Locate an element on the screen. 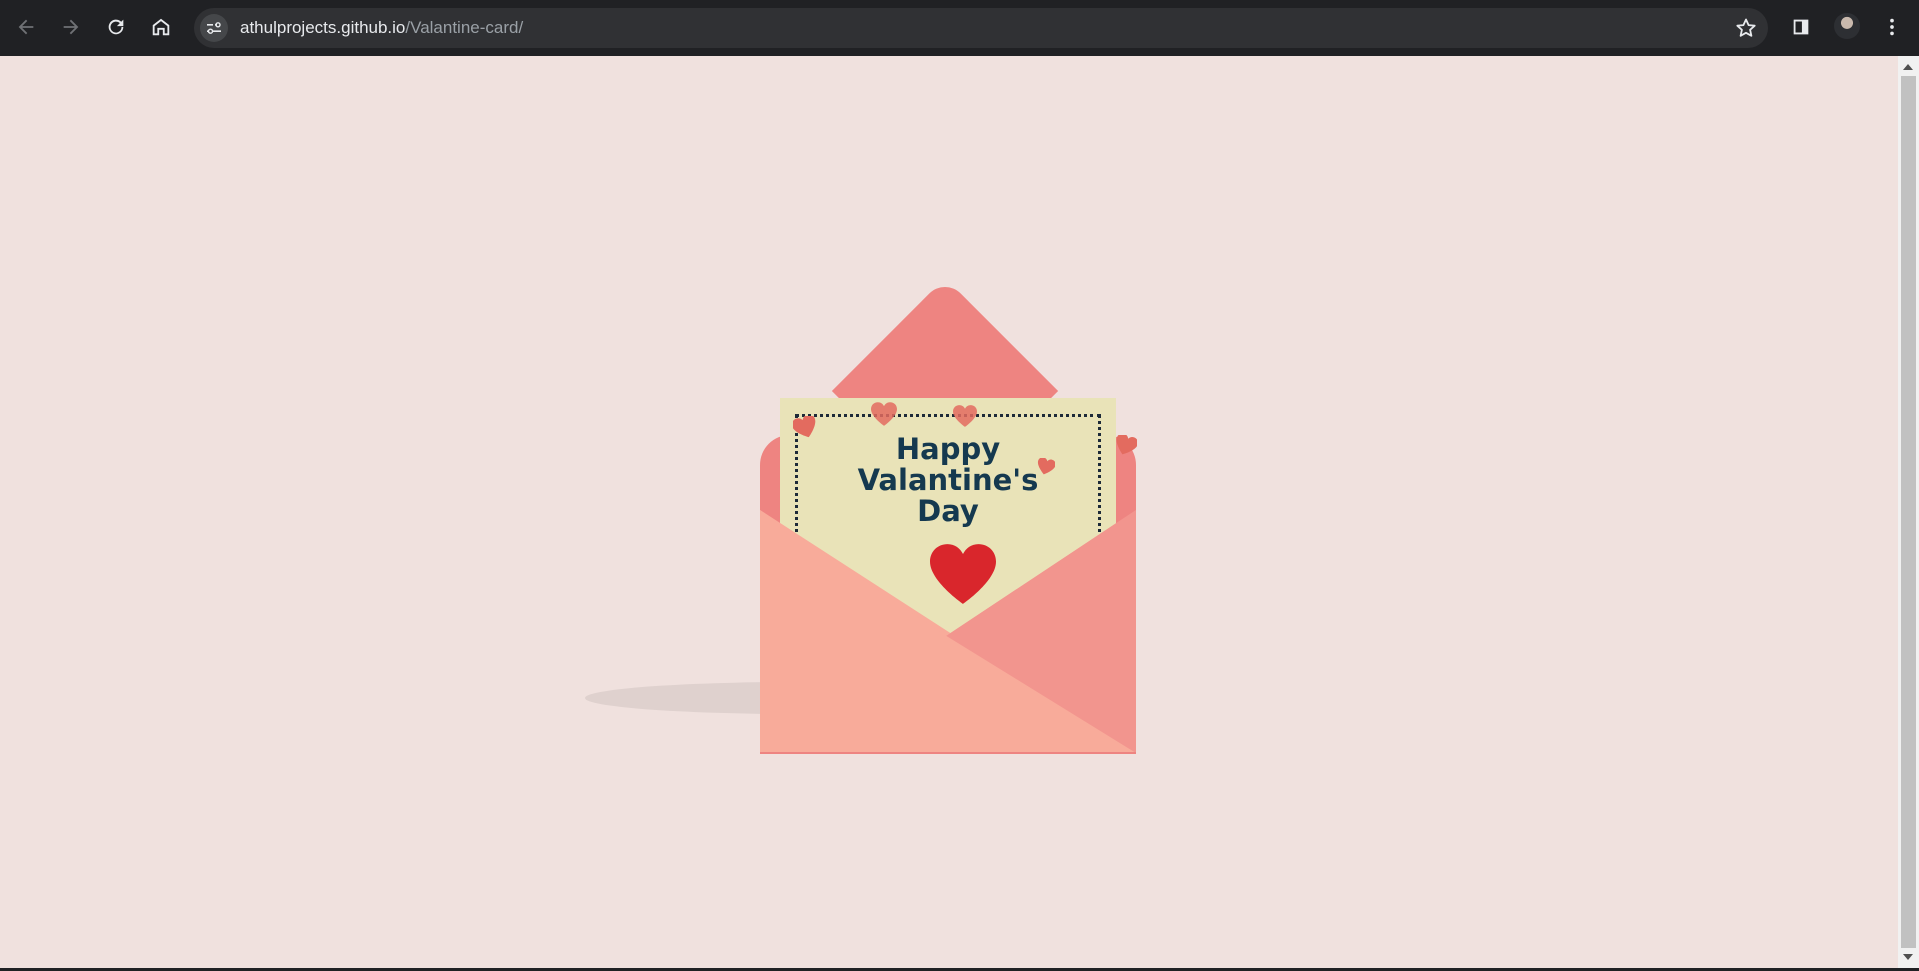 The image size is (1919, 971). scroll-thumb is located at coordinates (1908, 512).